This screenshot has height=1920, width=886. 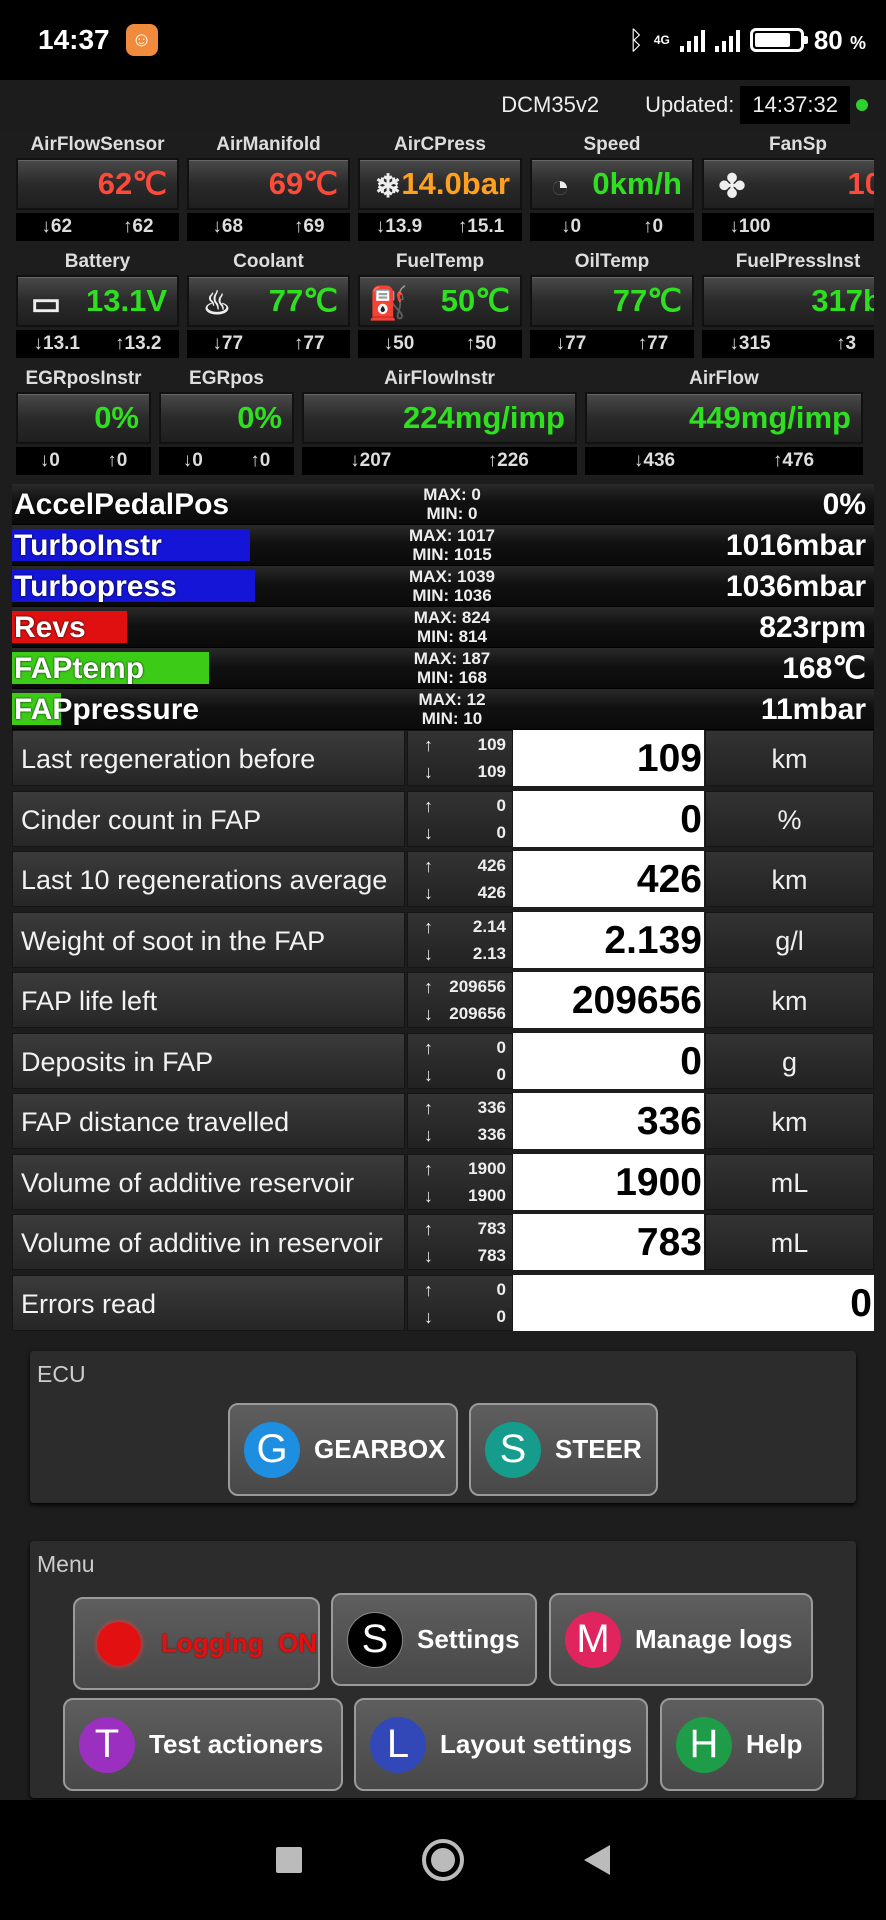 I want to click on param-row-errors-read: Errors read ↑ 0 ↓ 0 0, so click(x=443, y=1303).